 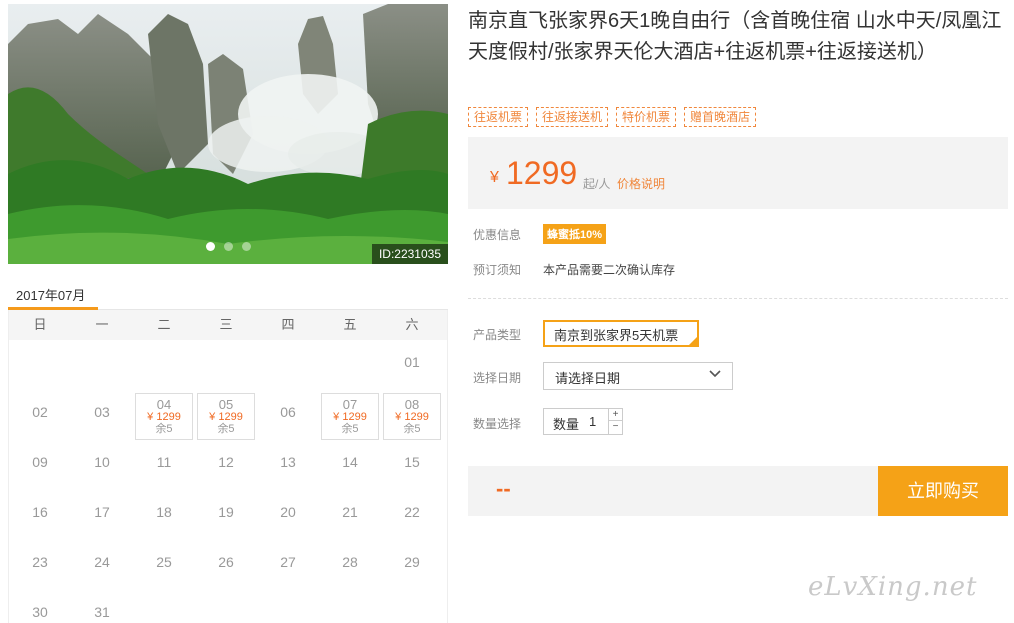 What do you see at coordinates (350, 562) in the screenshot?
I see `day-number: 28` at bounding box center [350, 562].